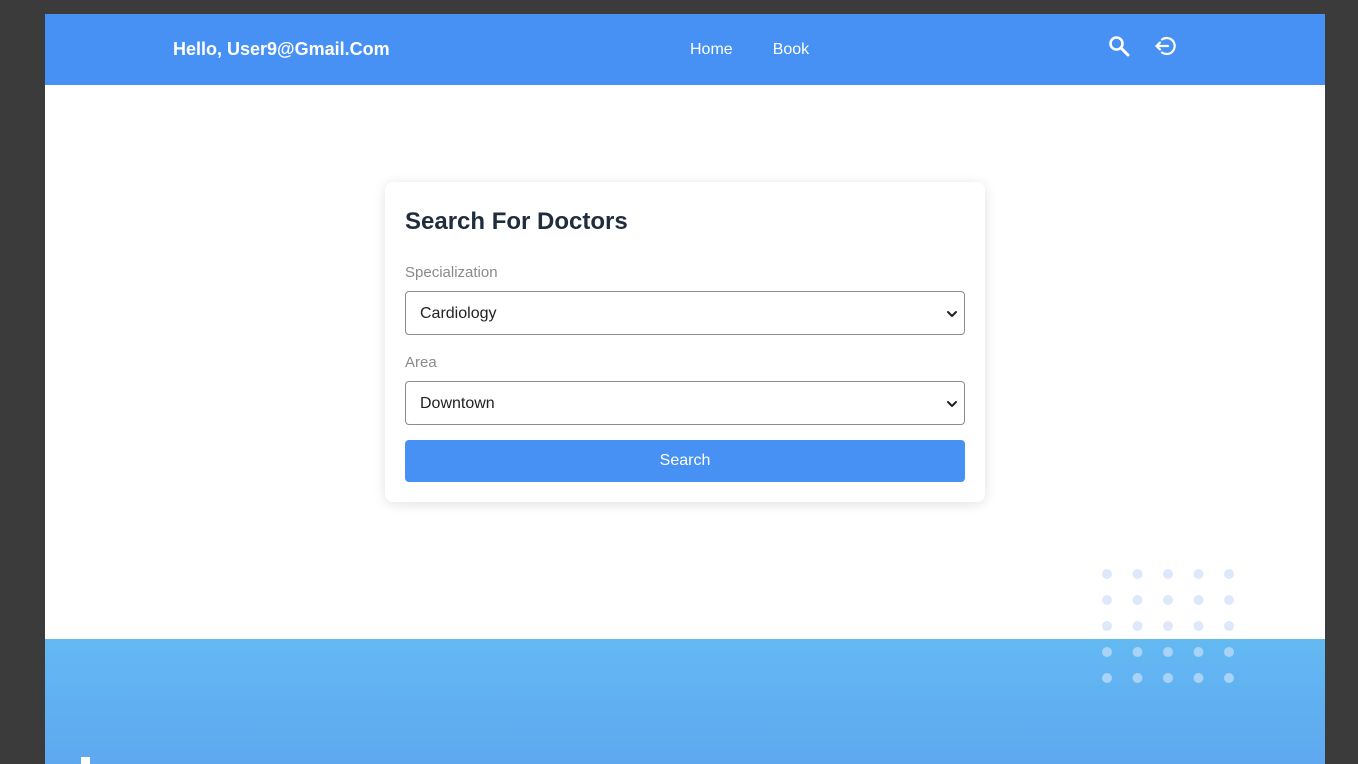 This screenshot has width=1358, height=764. What do you see at coordinates (685, 313) in the screenshot?
I see `specialization-select: Cardiology` at bounding box center [685, 313].